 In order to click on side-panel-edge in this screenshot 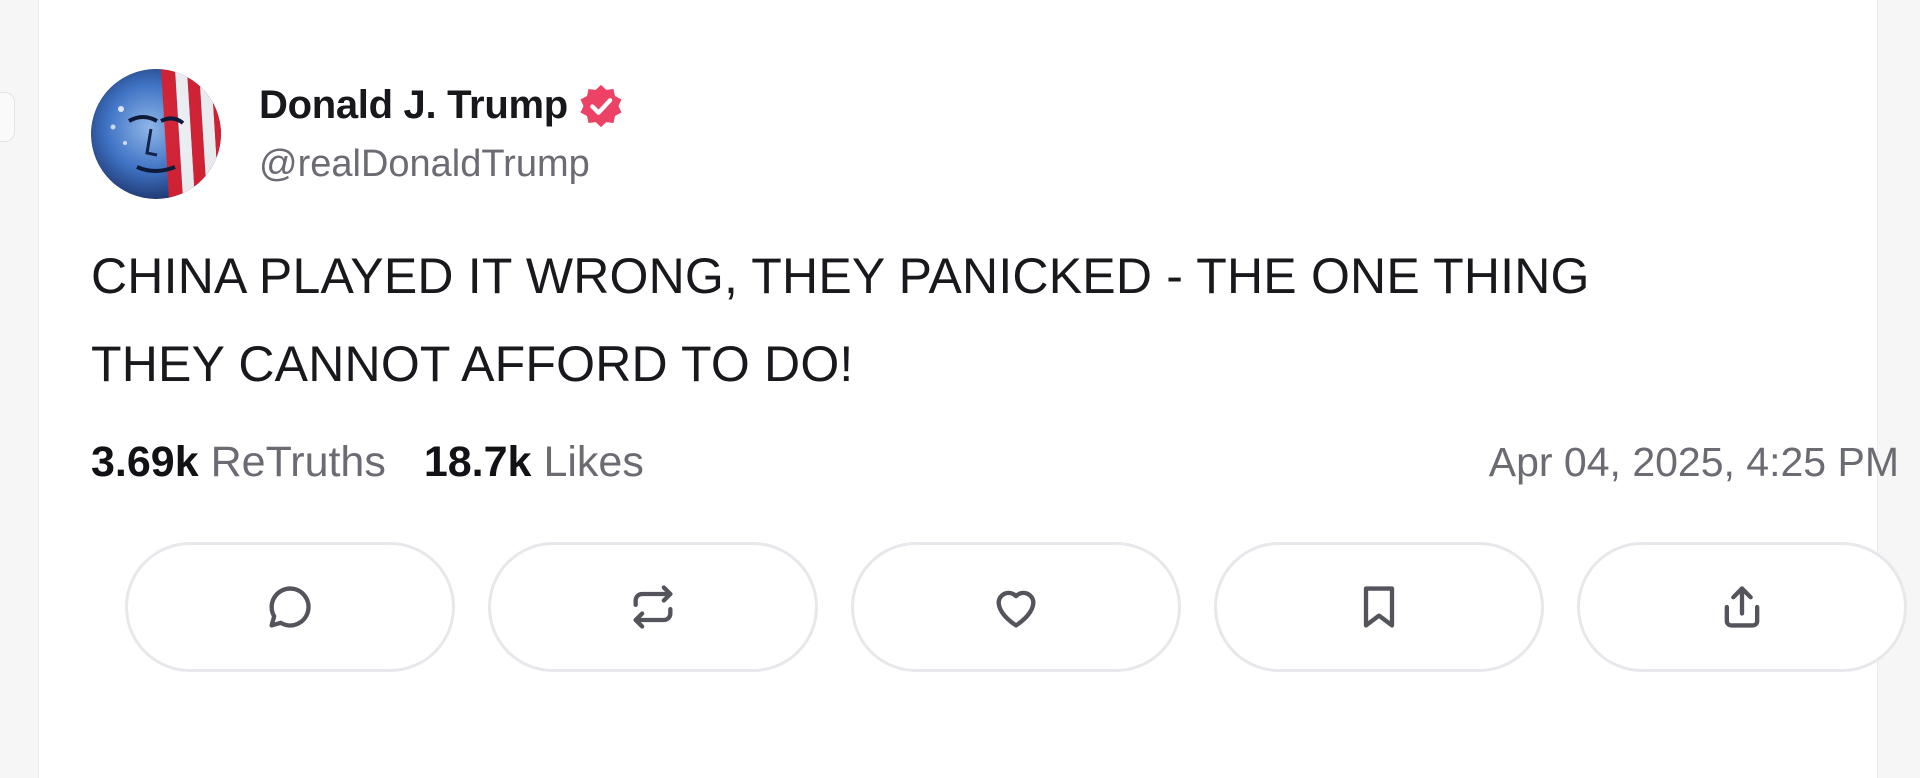, I will do `click(7, 117)`.